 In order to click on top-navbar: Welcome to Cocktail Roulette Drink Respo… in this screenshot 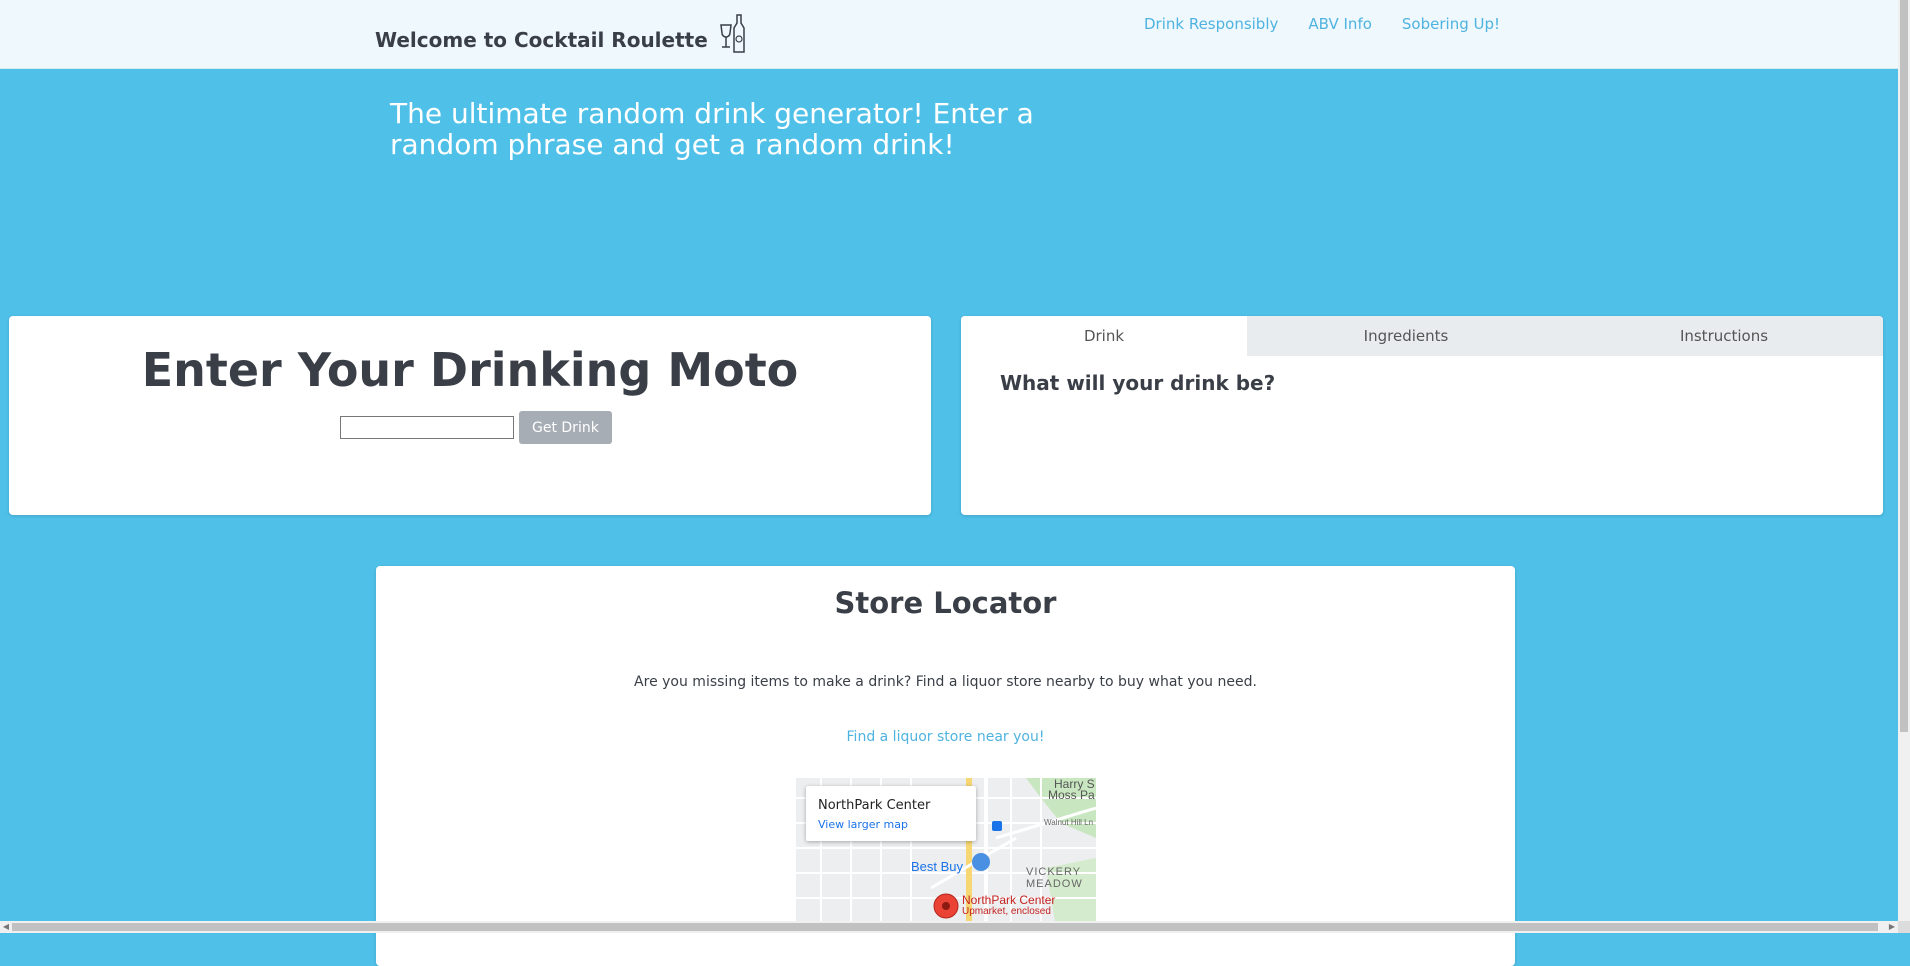, I will do `click(949, 34)`.